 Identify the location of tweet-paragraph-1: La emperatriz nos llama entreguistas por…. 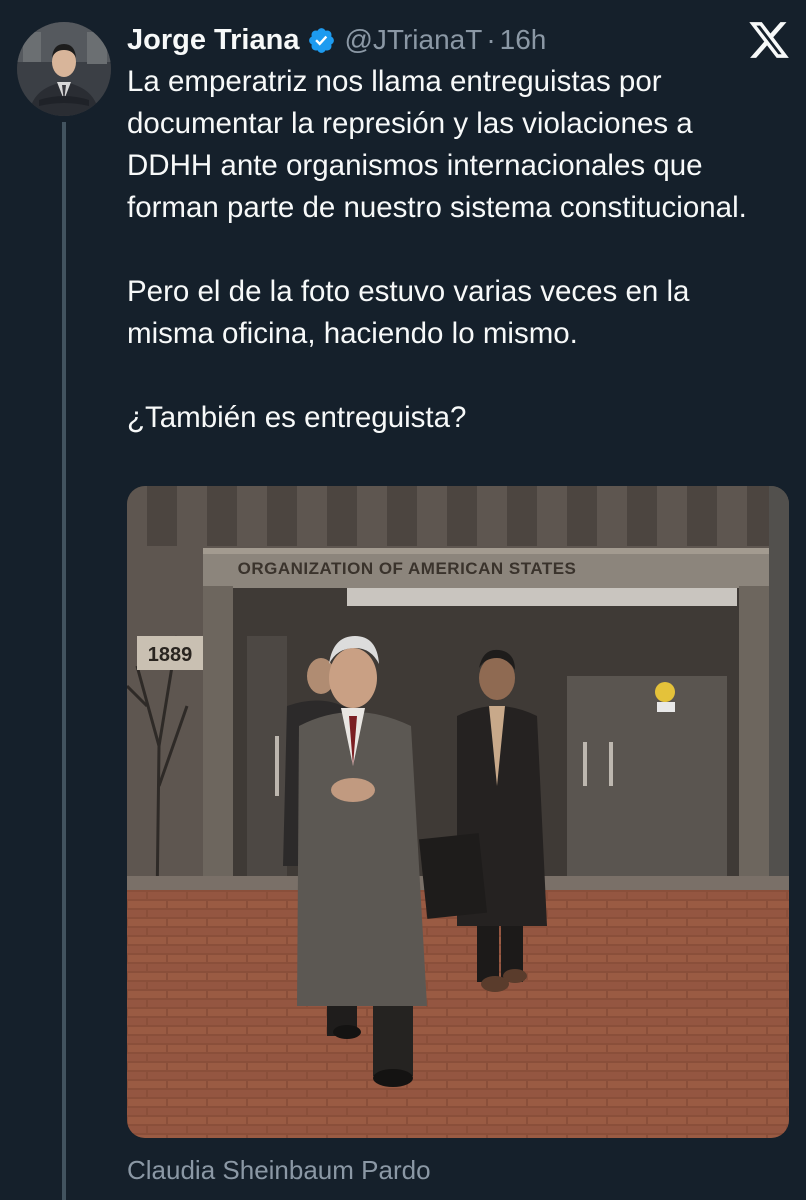
(437, 144).